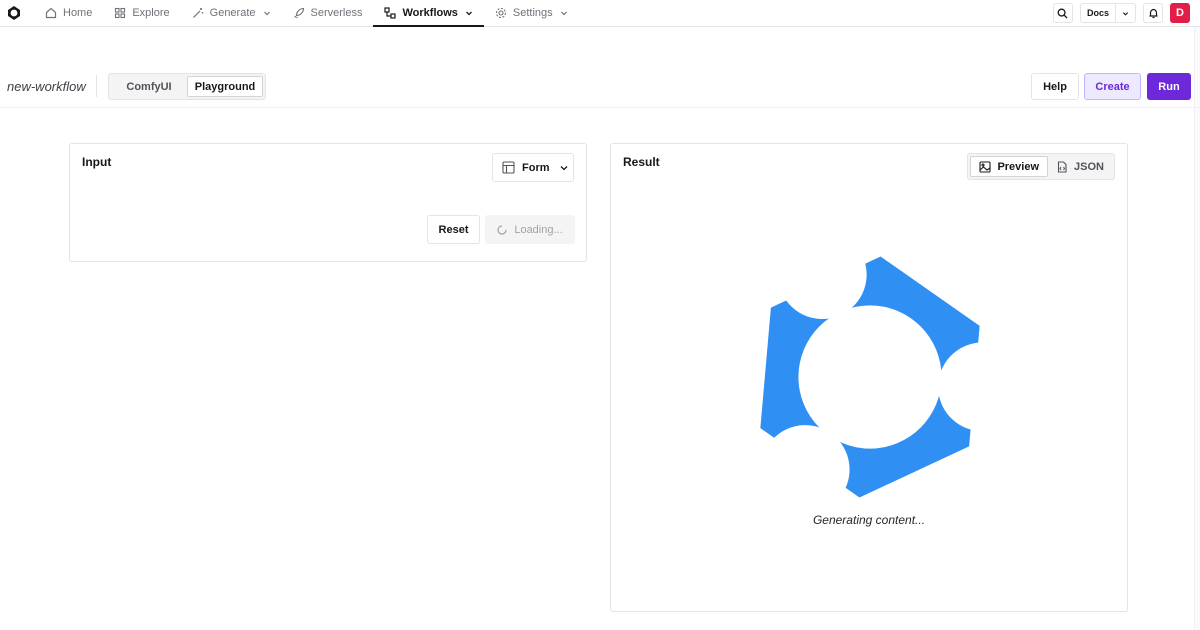  Describe the element at coordinates (1112, 86) in the screenshot. I see `create-button: Create` at that location.